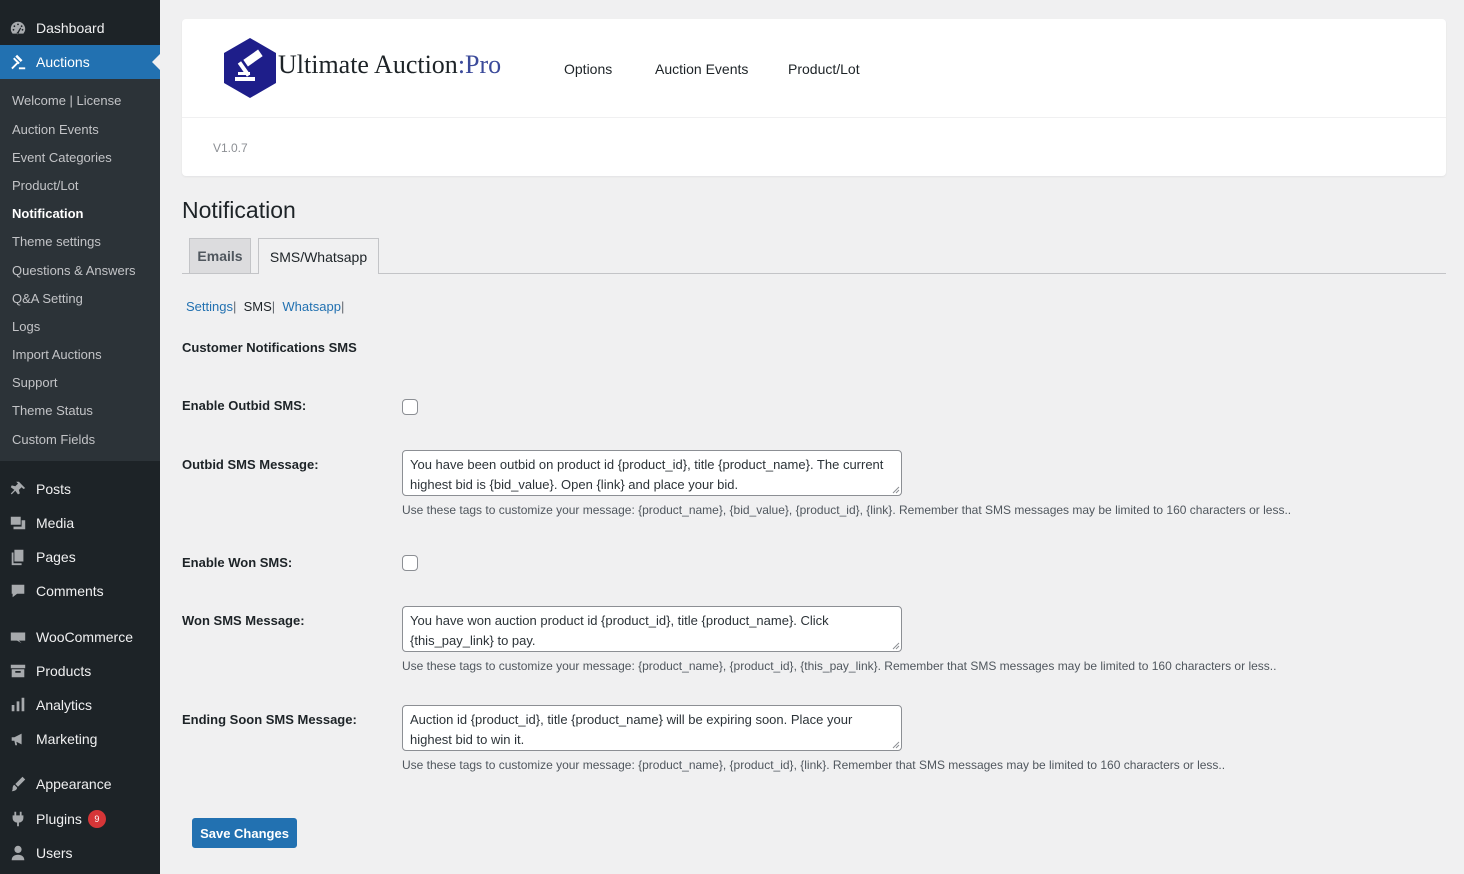 Image resolution: width=1464 pixels, height=874 pixels. What do you see at coordinates (220, 255) in the screenshot?
I see `tab-emails: Emails` at bounding box center [220, 255].